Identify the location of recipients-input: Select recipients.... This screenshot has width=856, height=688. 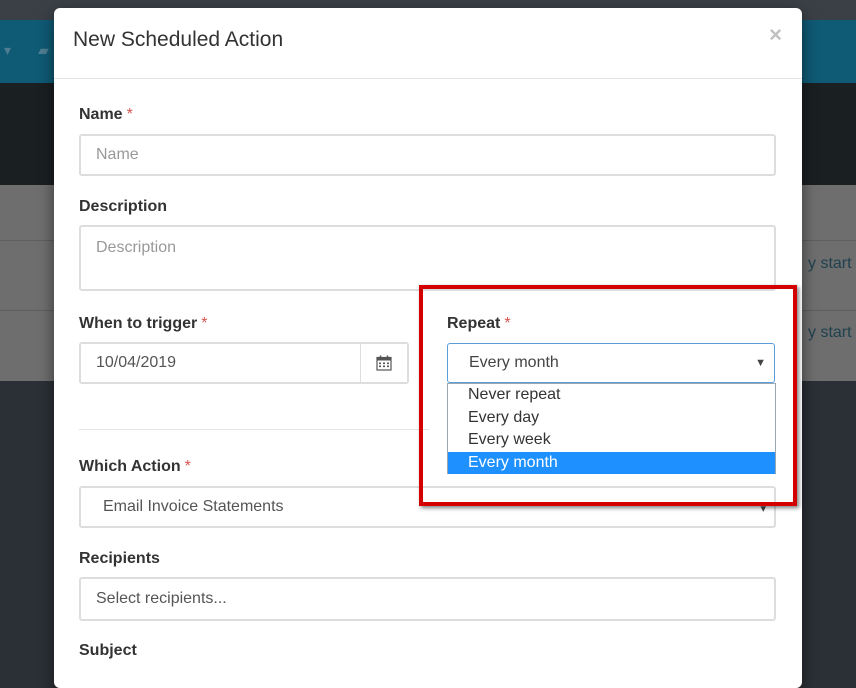
(427, 599).